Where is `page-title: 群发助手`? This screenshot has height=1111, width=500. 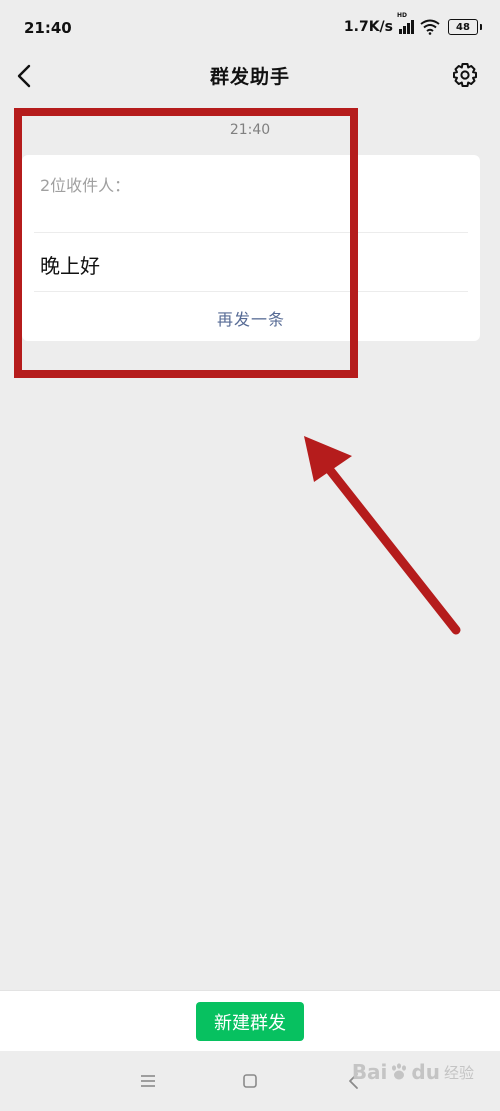
page-title: 群发助手 is located at coordinates (249, 77).